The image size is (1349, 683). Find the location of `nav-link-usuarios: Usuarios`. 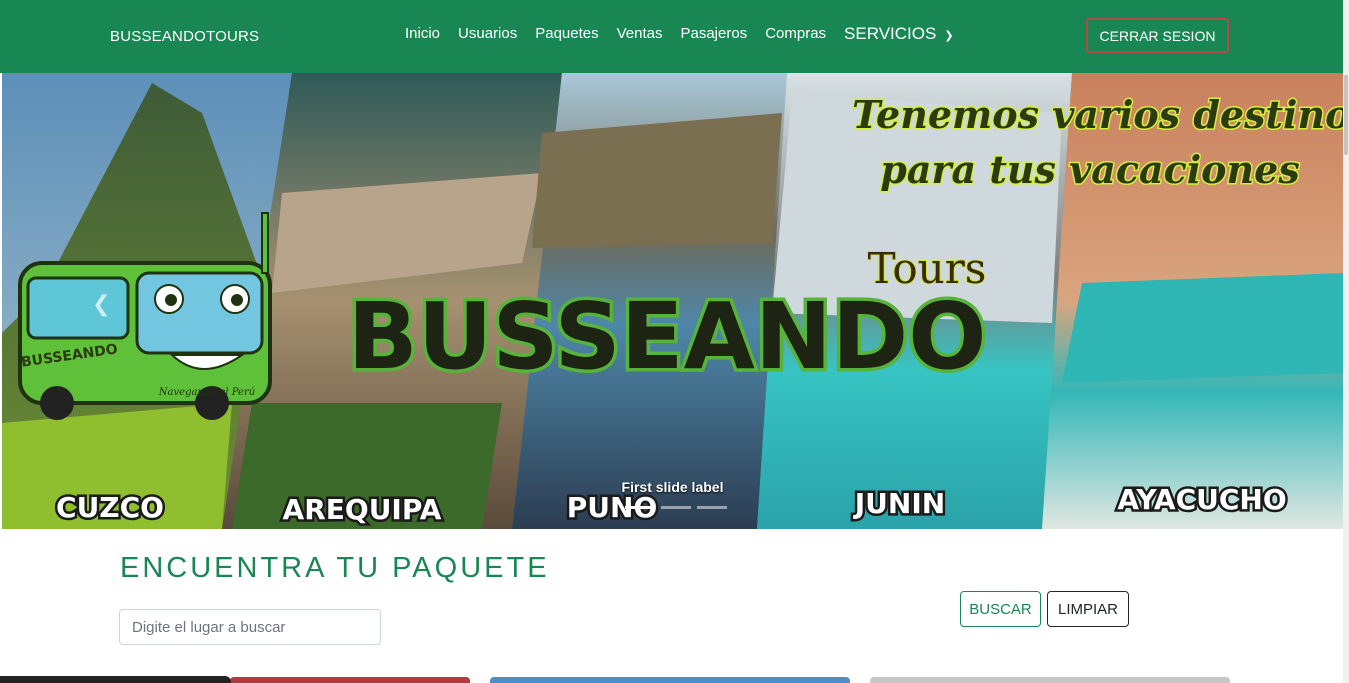

nav-link-usuarios: Usuarios is located at coordinates (487, 34).